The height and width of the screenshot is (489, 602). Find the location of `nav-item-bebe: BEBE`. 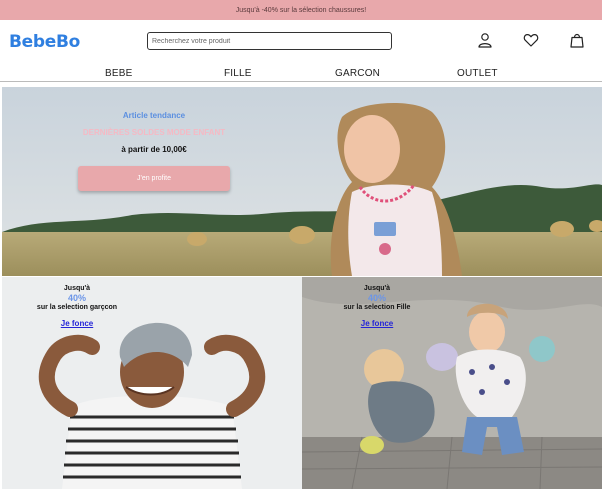

nav-item-bebe: BEBE is located at coordinates (118, 73).